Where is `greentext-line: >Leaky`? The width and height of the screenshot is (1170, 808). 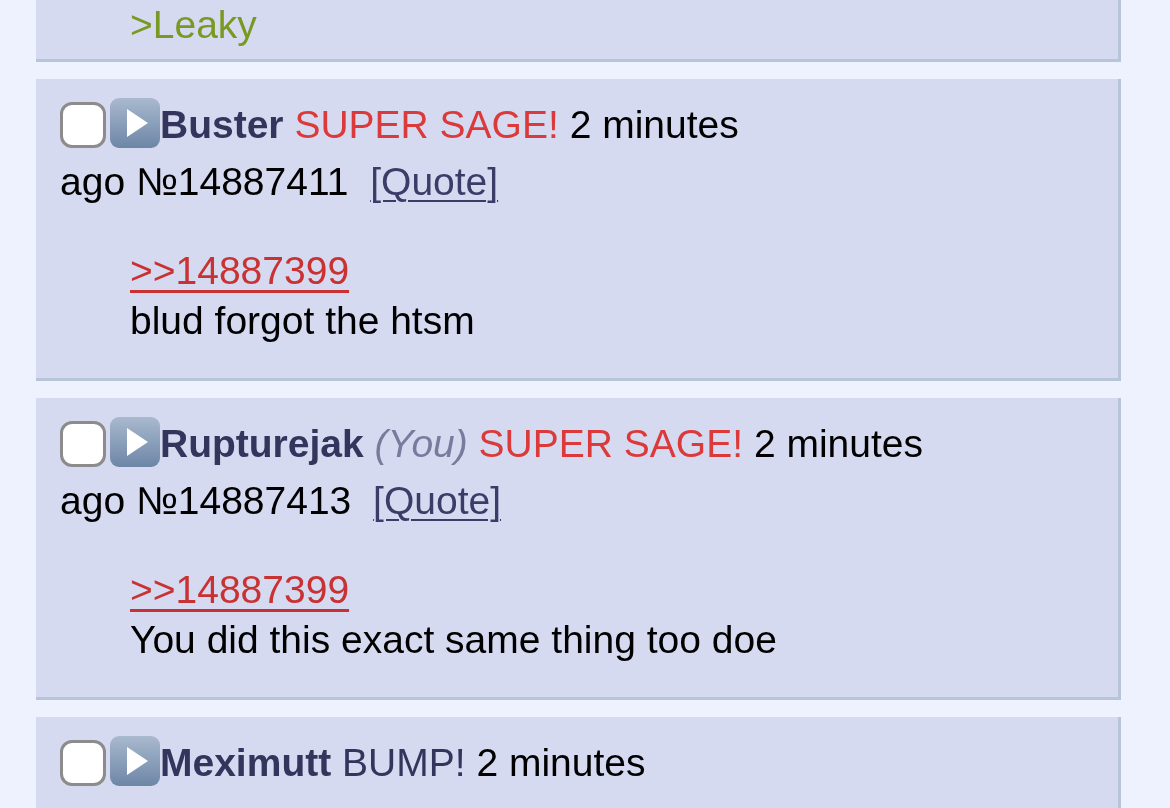 greentext-line: >Leaky is located at coordinates (193, 24).